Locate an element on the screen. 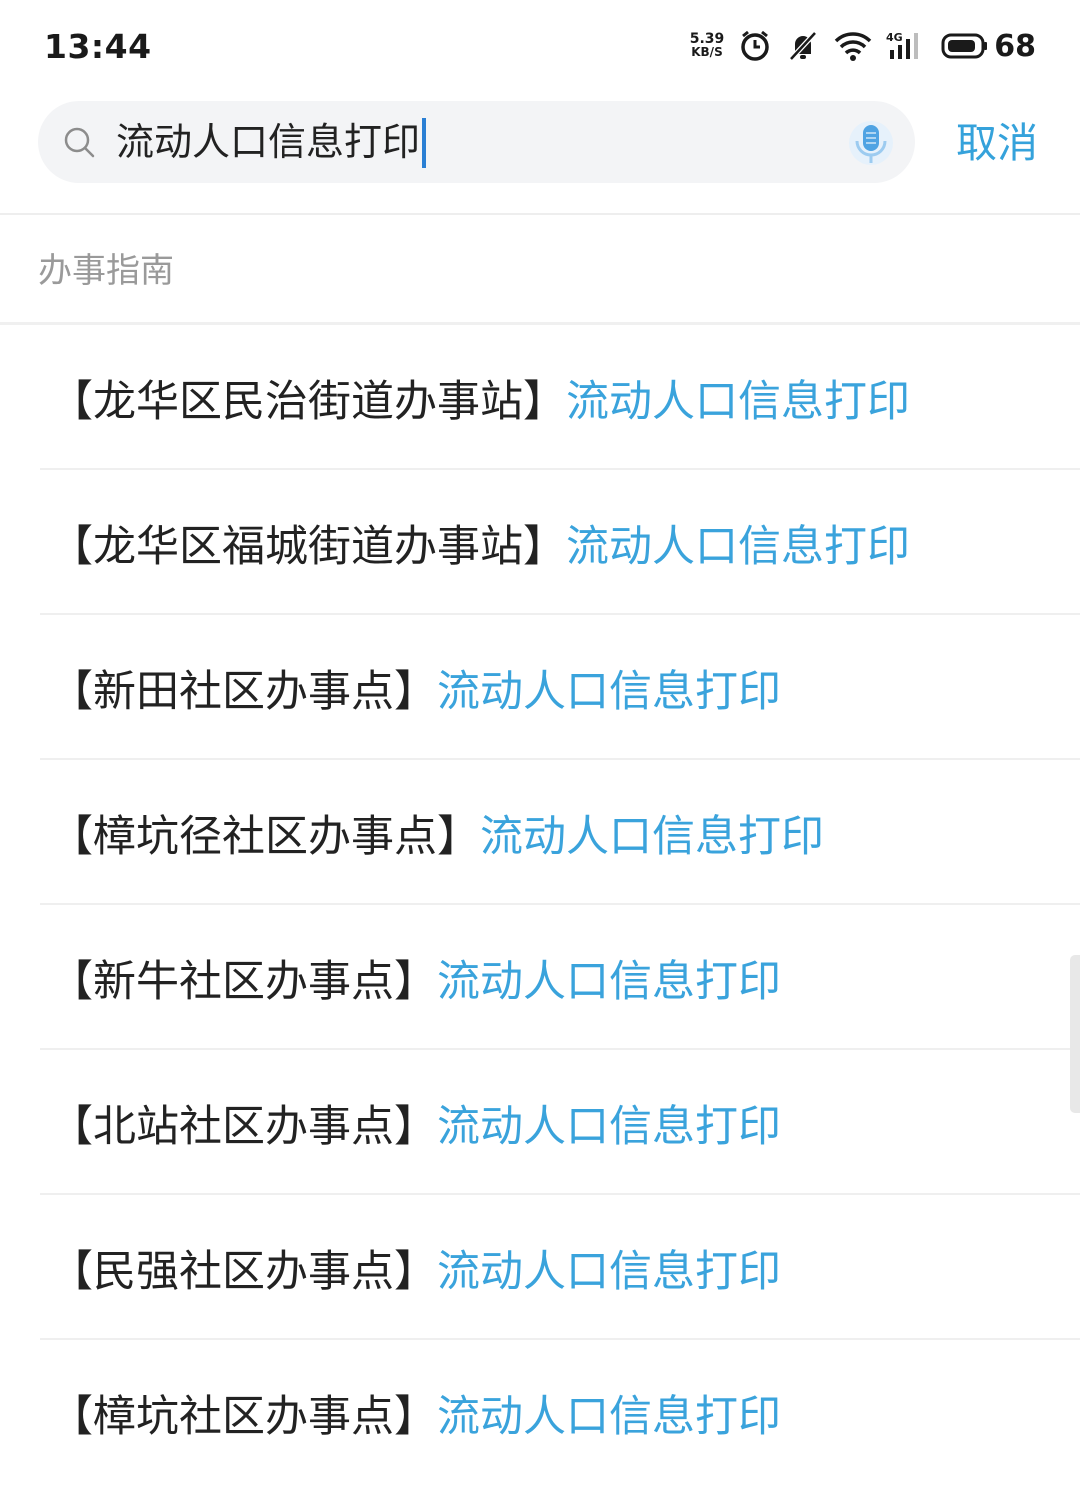 The image size is (1080, 1485). search-icon is located at coordinates (80, 143).